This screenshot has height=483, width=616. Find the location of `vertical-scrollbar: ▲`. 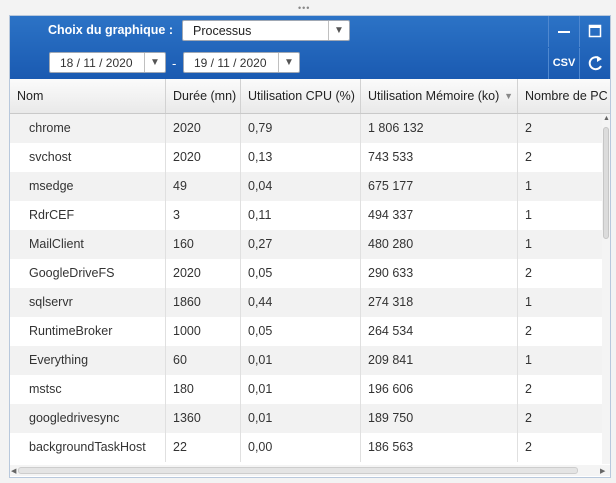

vertical-scrollbar: ▲ is located at coordinates (606, 289).